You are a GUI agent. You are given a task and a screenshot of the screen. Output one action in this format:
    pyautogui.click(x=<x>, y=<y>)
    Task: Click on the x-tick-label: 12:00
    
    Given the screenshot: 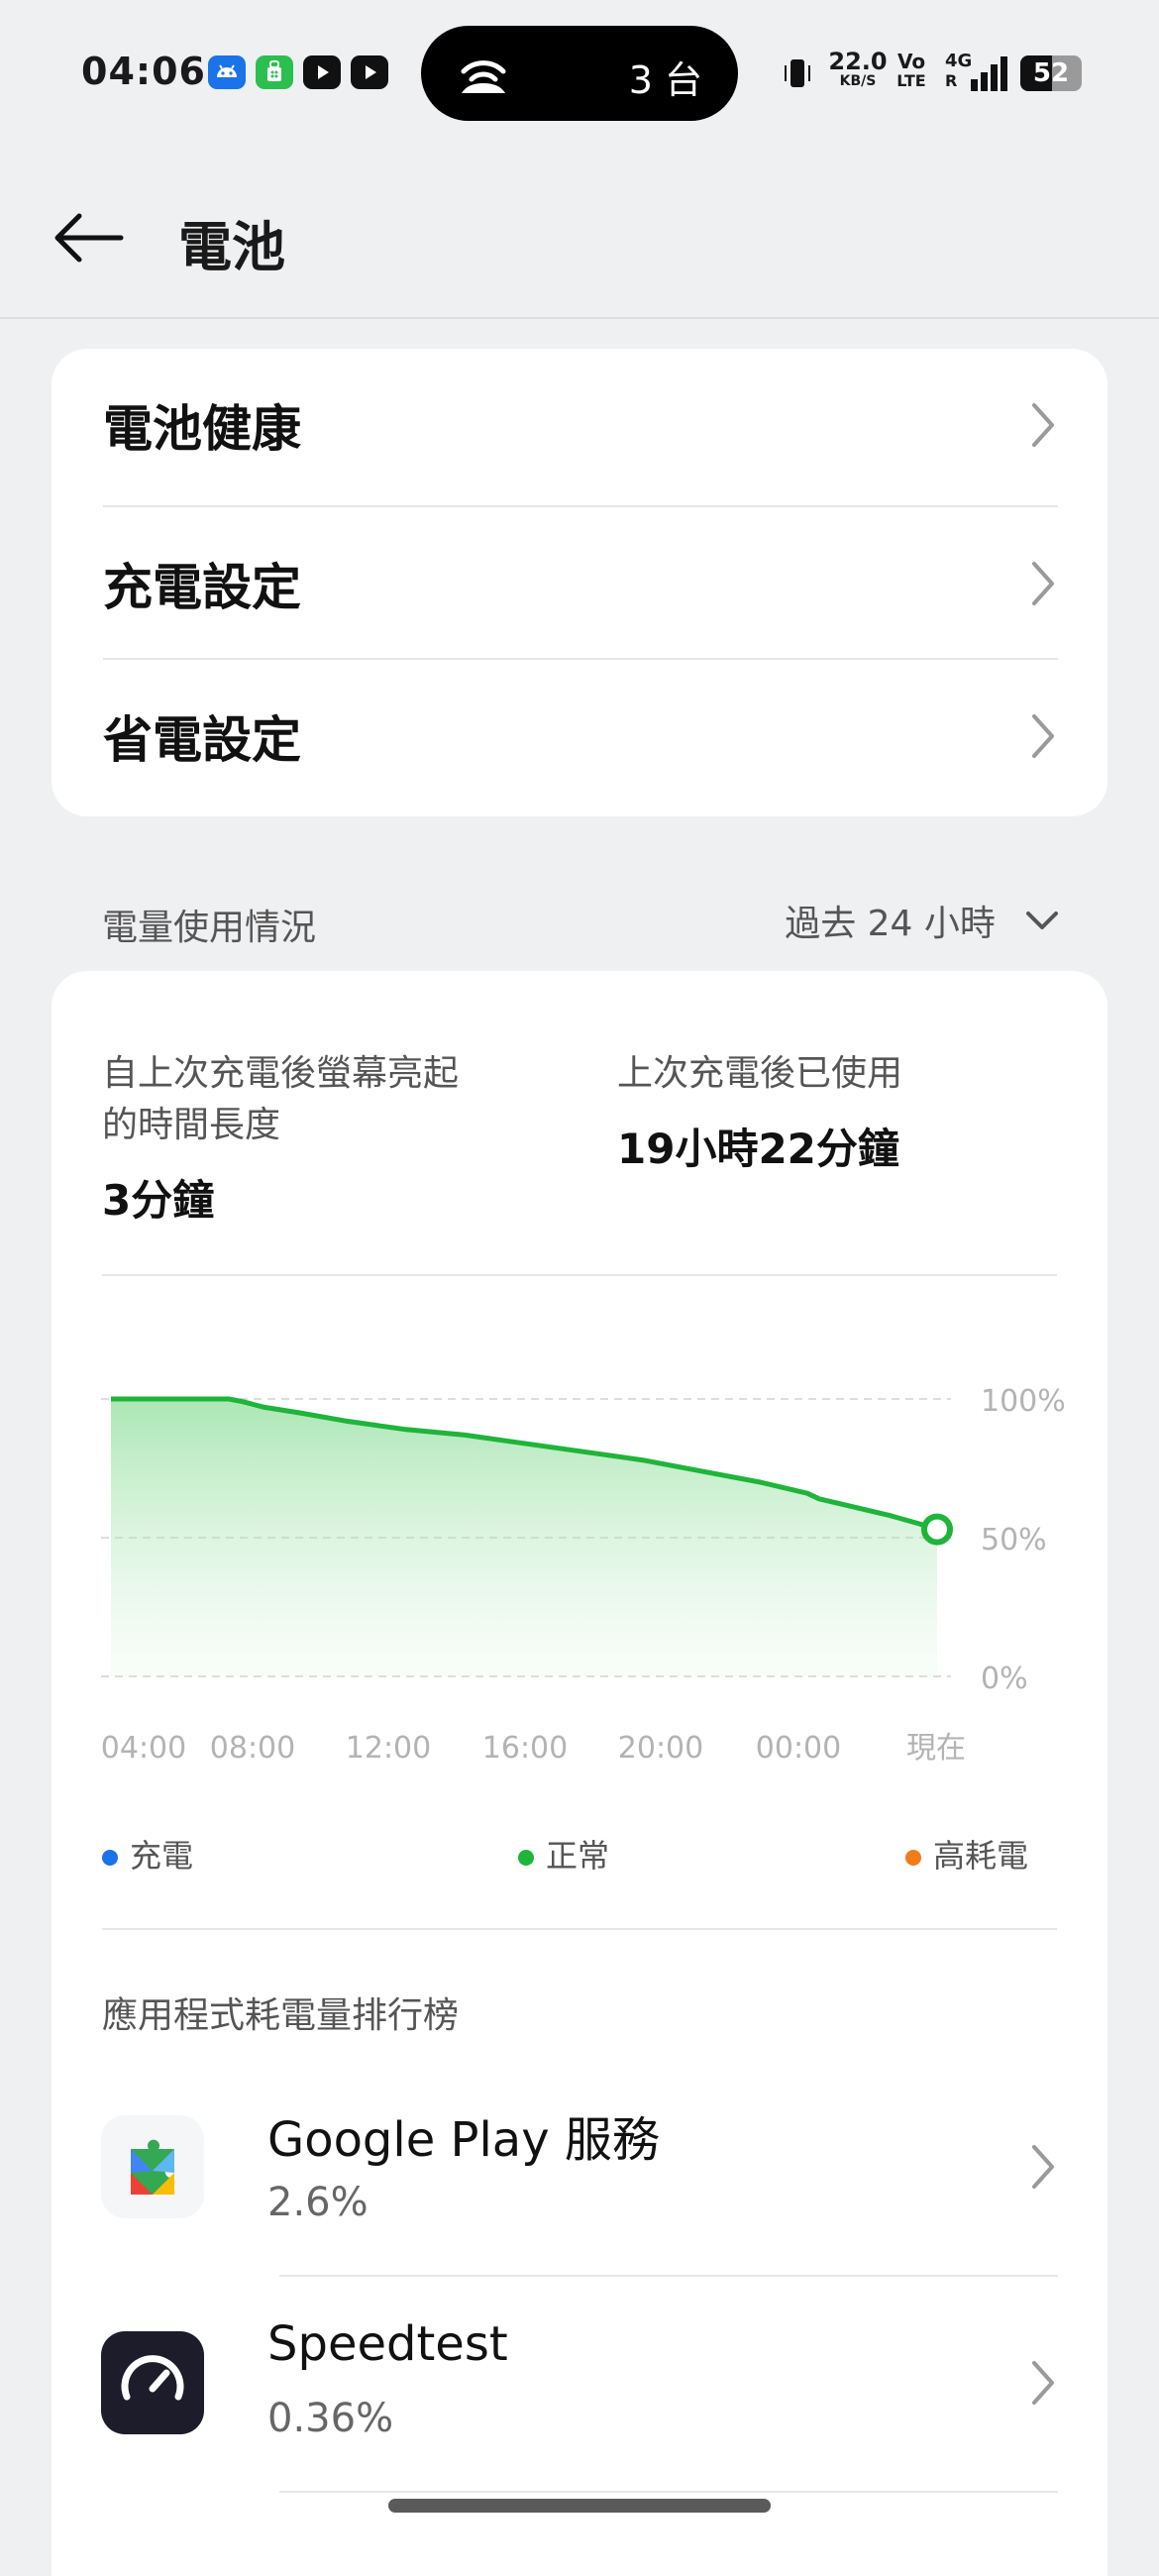 What is the action you would take?
    pyautogui.click(x=388, y=1748)
    